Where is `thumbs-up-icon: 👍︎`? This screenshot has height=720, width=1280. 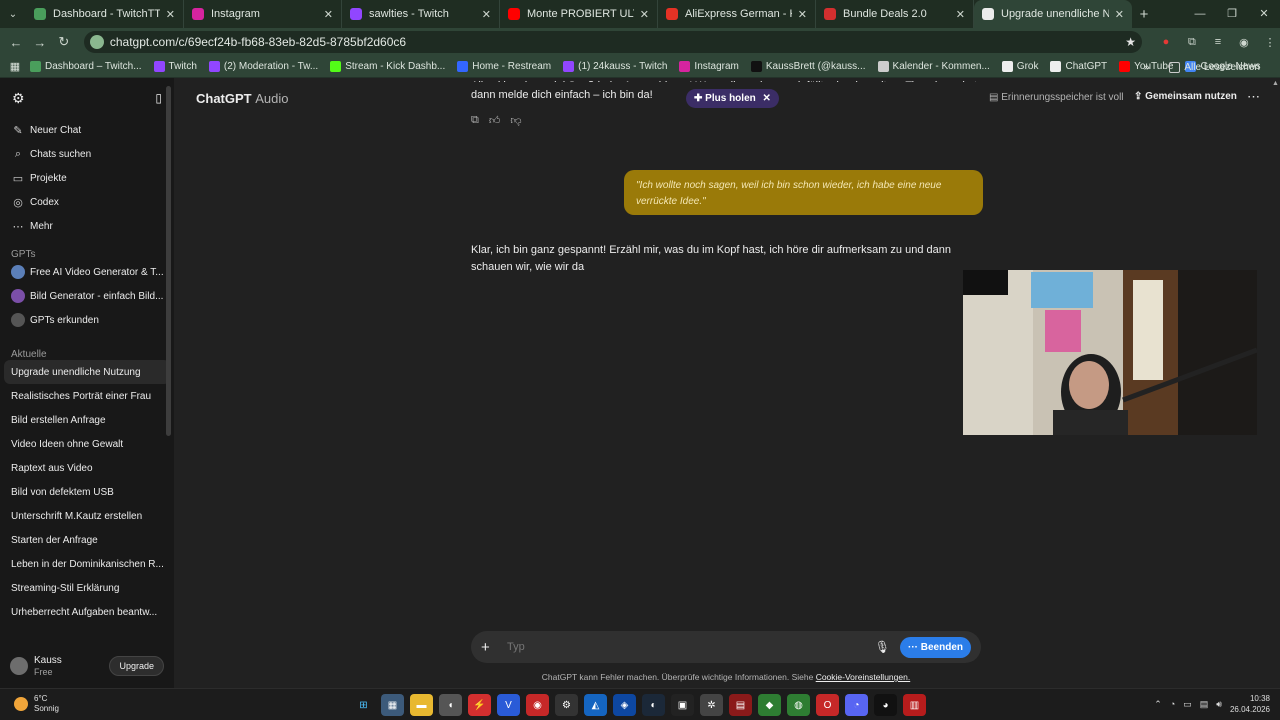 thumbs-up-icon: 👍︎ is located at coordinates (495, 120).